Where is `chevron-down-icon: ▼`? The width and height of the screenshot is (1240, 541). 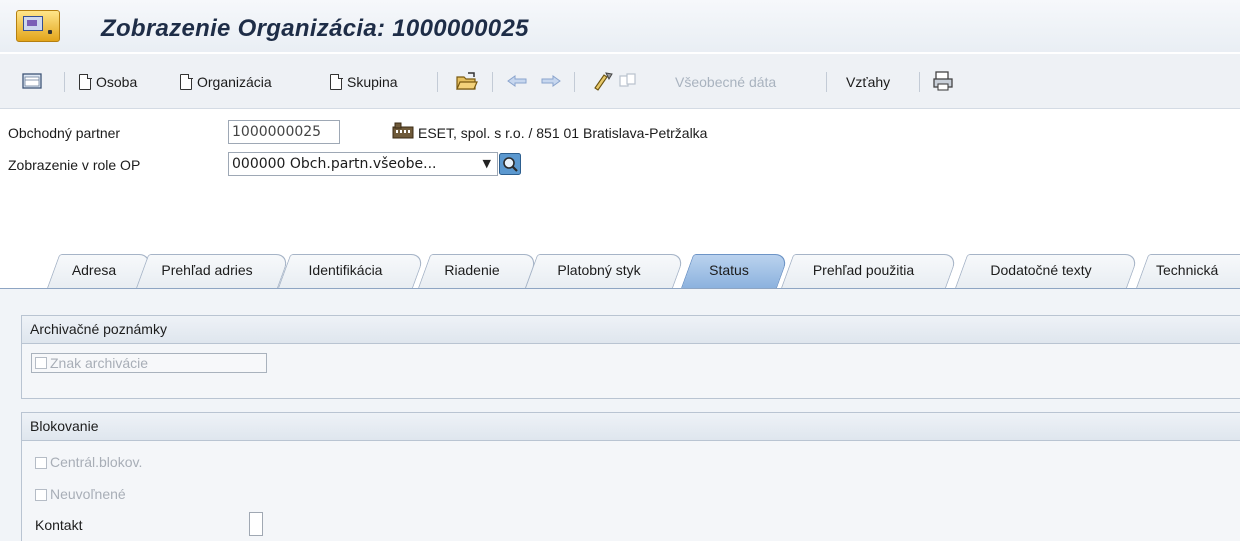
chevron-down-icon: ▼ is located at coordinates (487, 164).